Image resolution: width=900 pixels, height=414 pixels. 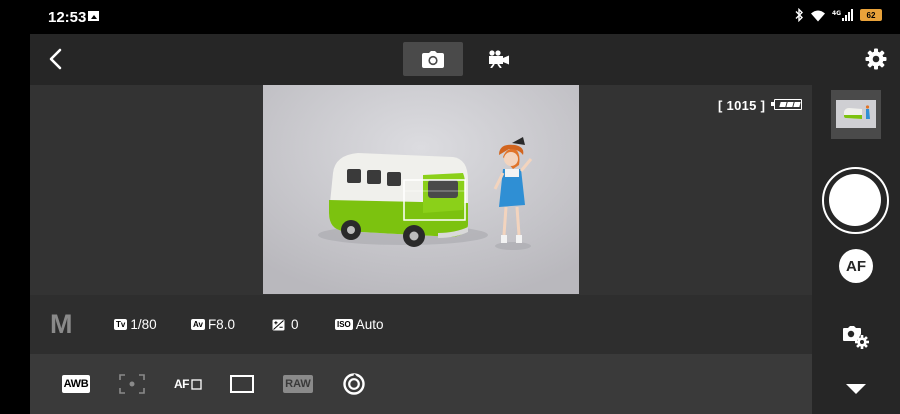 I want to click on tools-bar: AWB AF RAW, so click(x=421, y=384).